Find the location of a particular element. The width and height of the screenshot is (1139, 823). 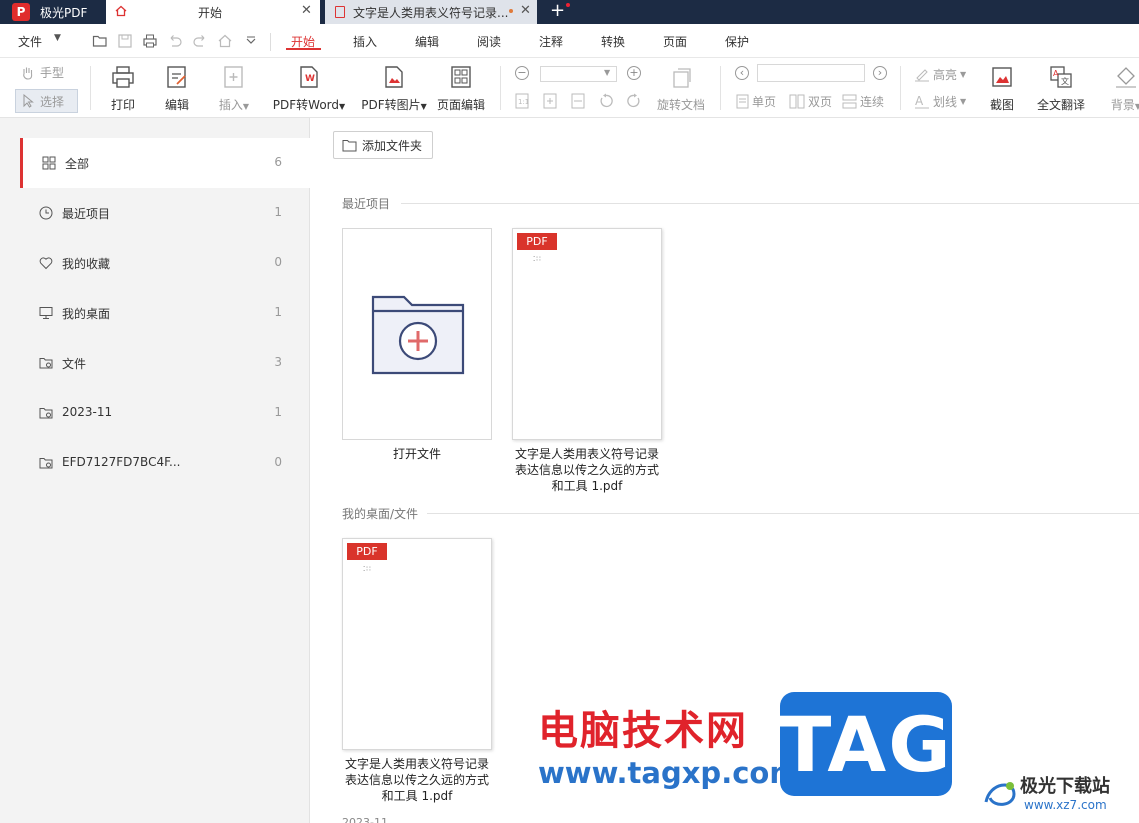

background-label: 背景▼ is located at coordinates (1124, 105).